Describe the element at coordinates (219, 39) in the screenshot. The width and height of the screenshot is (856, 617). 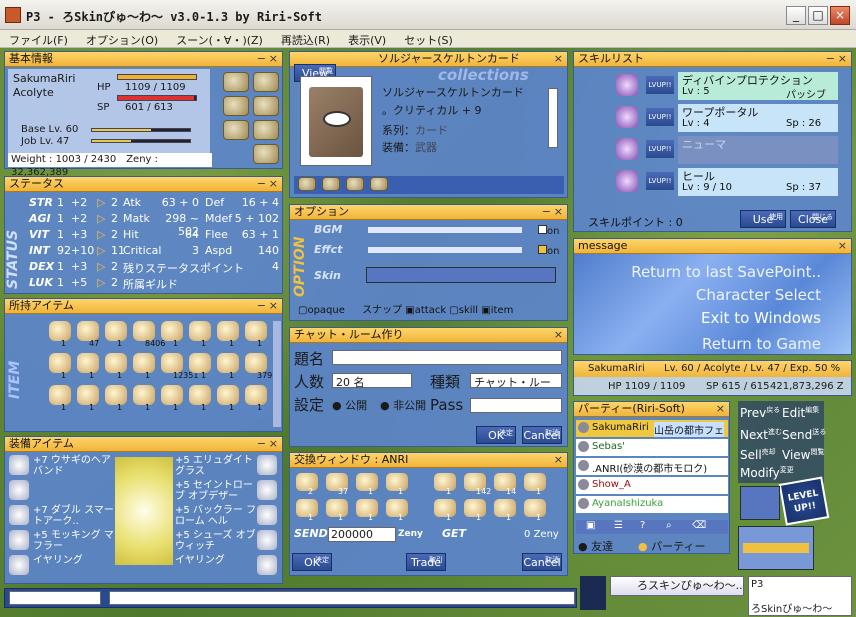
I see `menu-soon: スーン(・∀・)(Z)` at that location.